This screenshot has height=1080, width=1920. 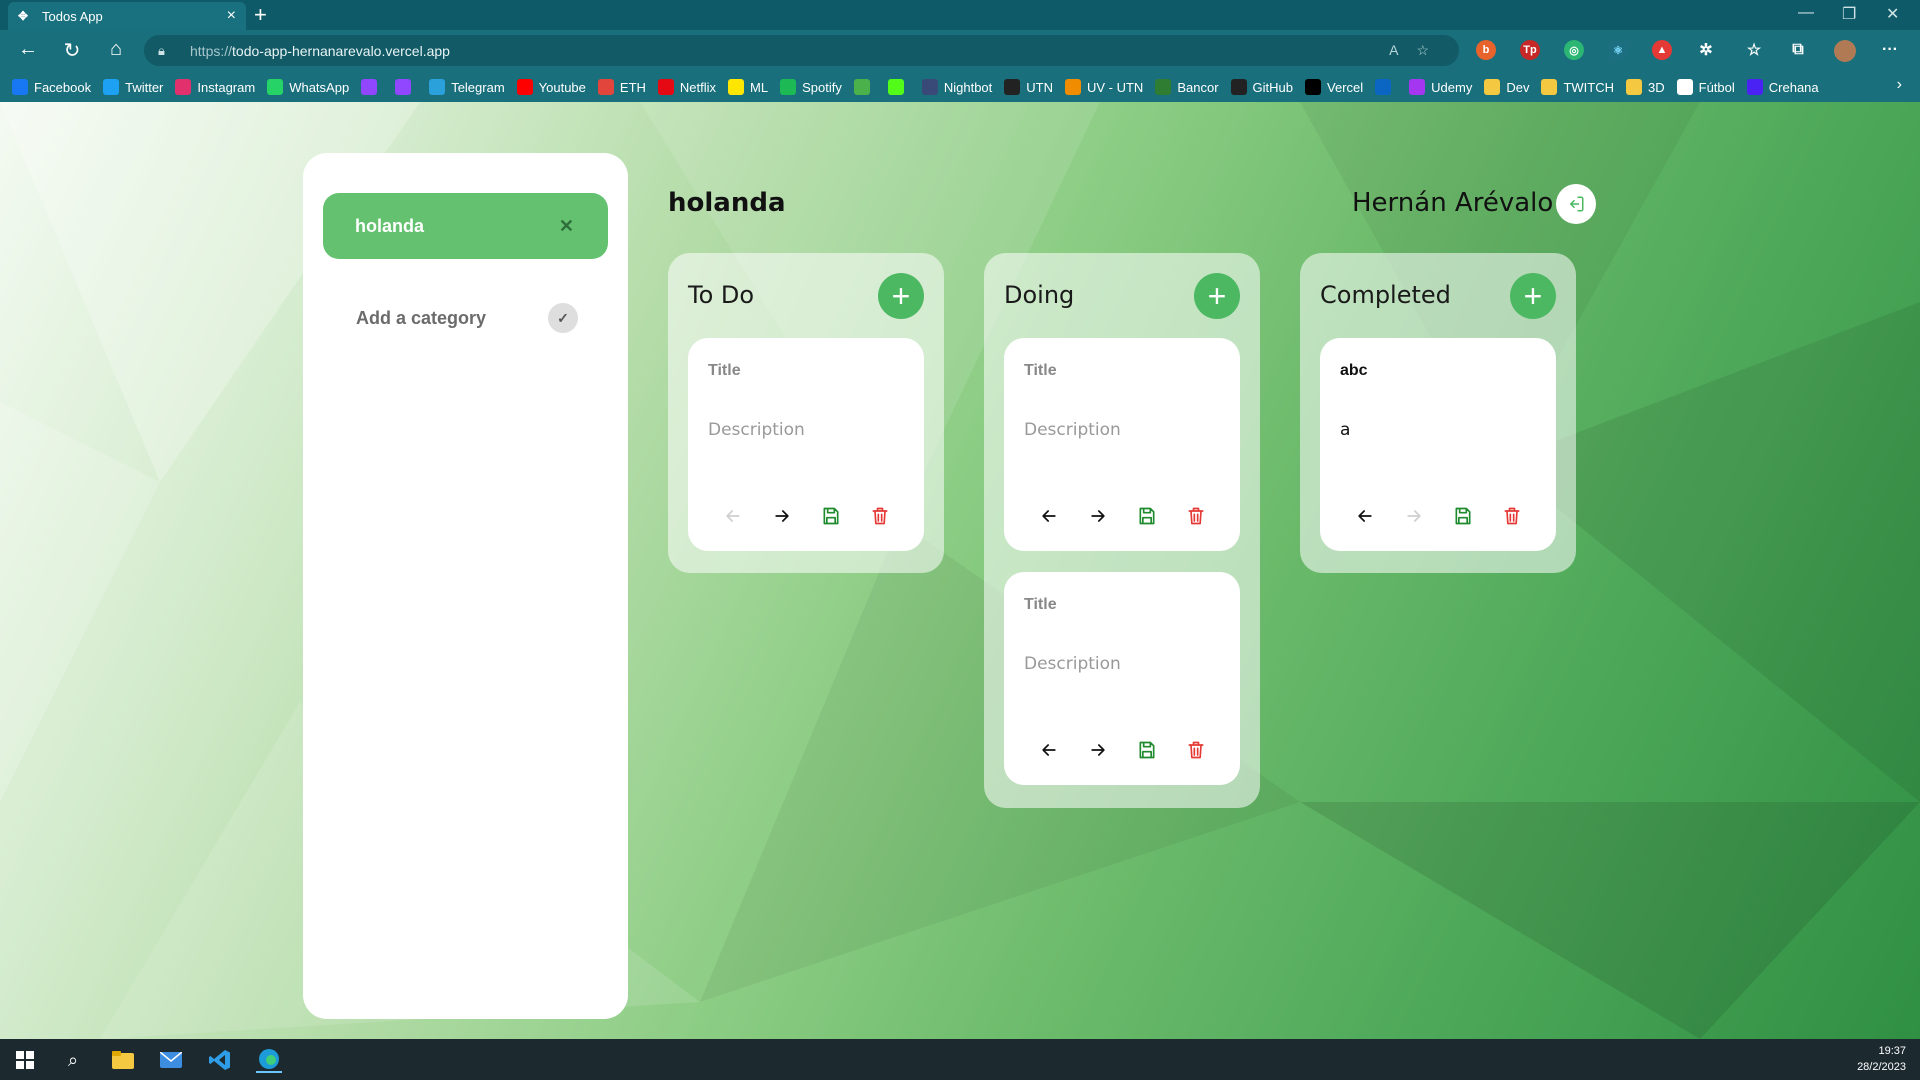 What do you see at coordinates (563, 318) in the screenshot?
I see `check-icon: ✓` at bounding box center [563, 318].